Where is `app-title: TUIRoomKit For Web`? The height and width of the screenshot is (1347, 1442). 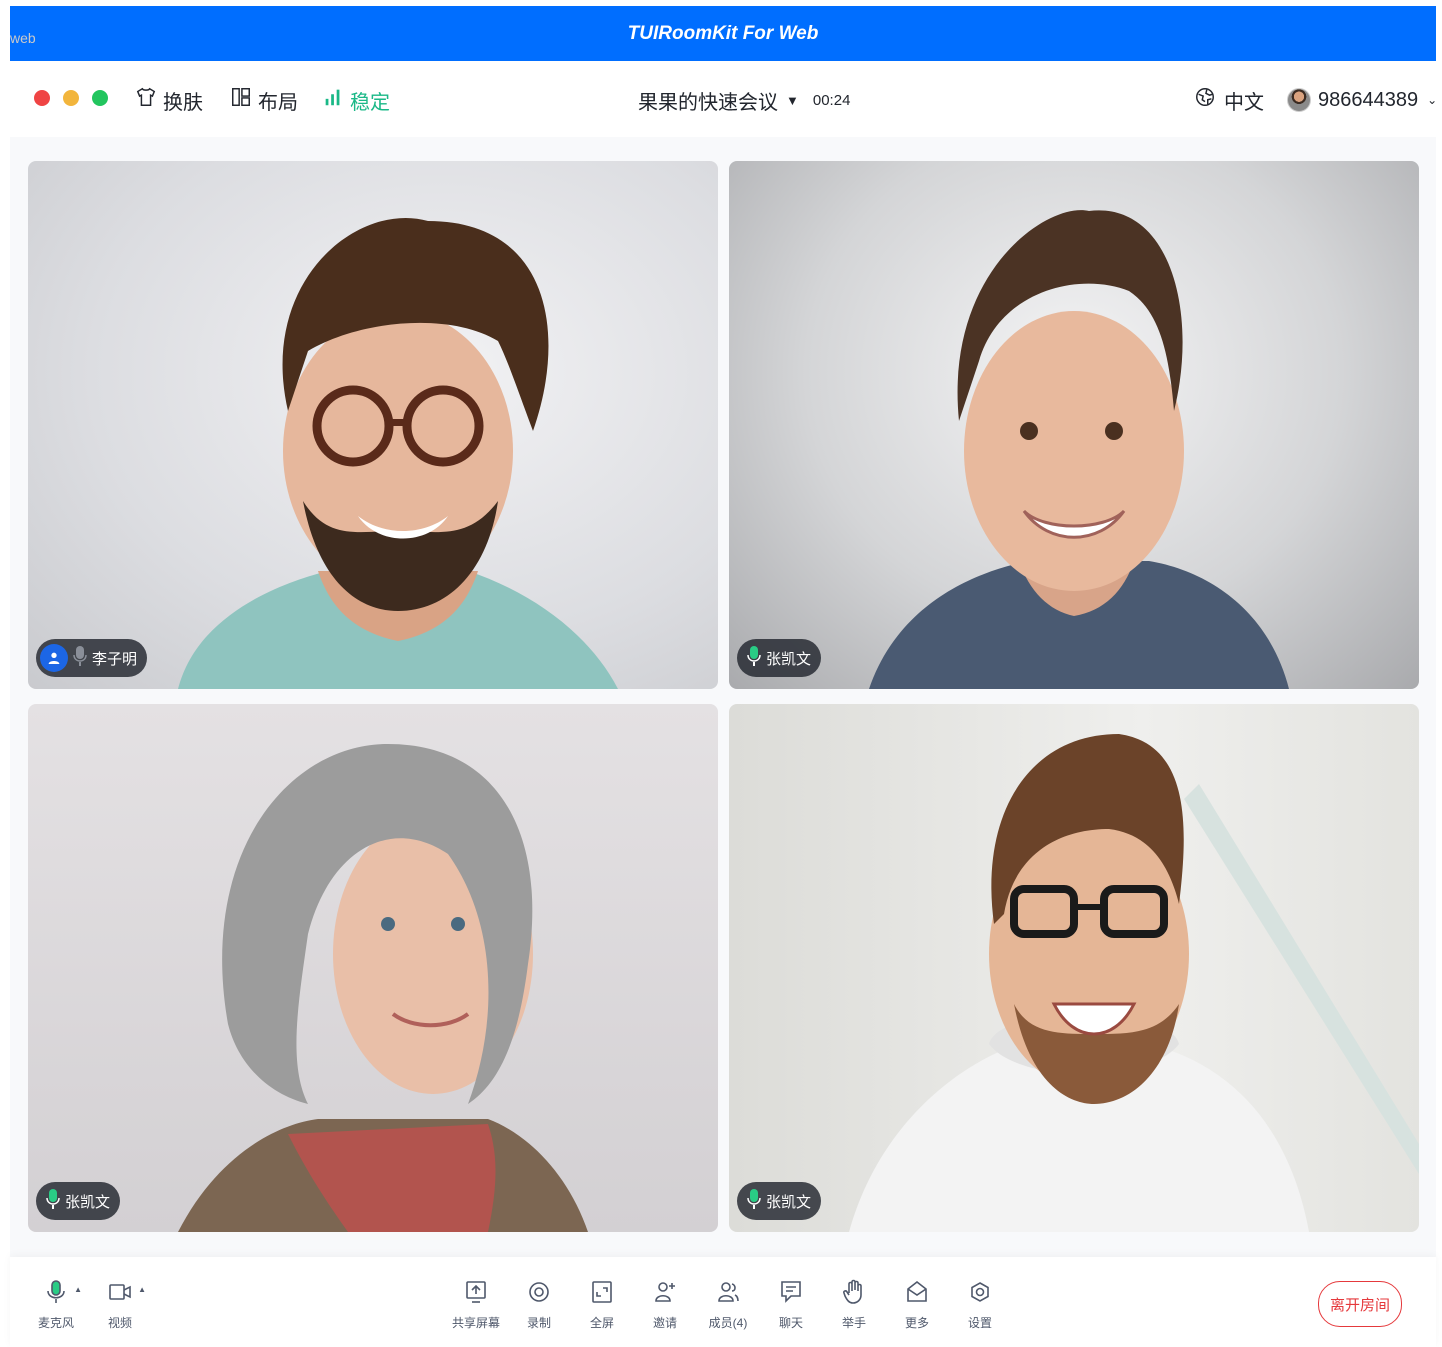 app-title: TUIRoomKit For Web is located at coordinates (723, 33).